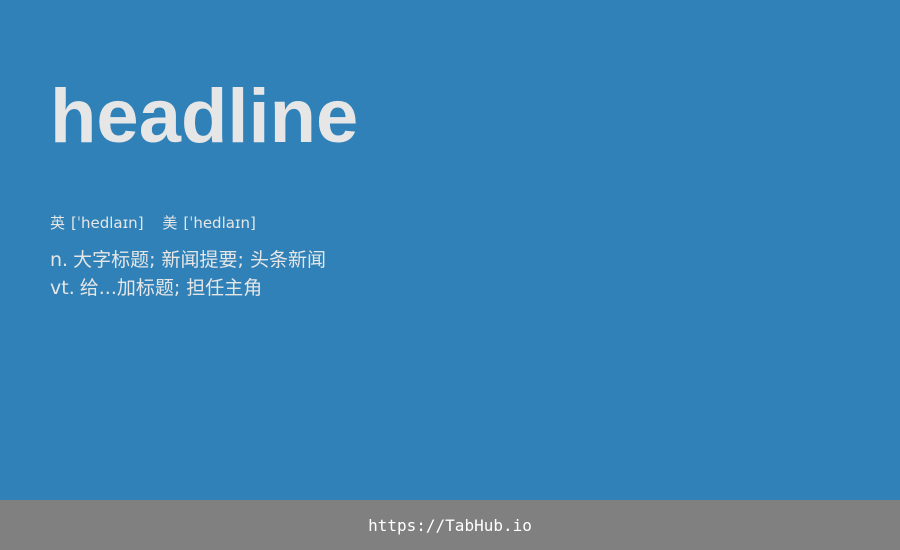 The width and height of the screenshot is (900, 550). What do you see at coordinates (62, 288) in the screenshot?
I see `part-of-speech: vt.` at bounding box center [62, 288].